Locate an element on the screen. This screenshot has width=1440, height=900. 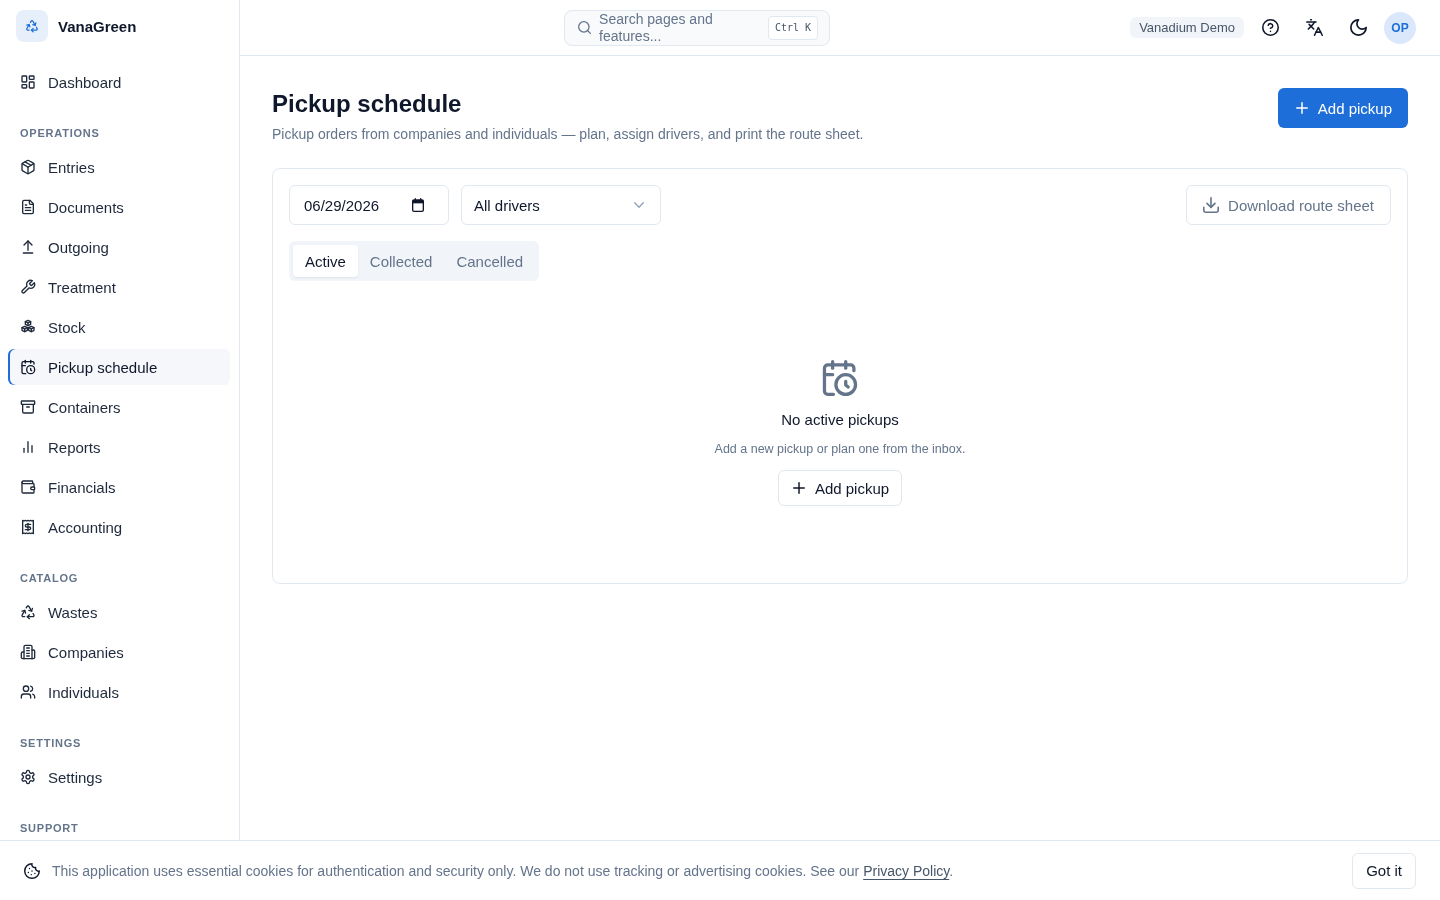
nav-item: Companies is located at coordinates (119, 652).